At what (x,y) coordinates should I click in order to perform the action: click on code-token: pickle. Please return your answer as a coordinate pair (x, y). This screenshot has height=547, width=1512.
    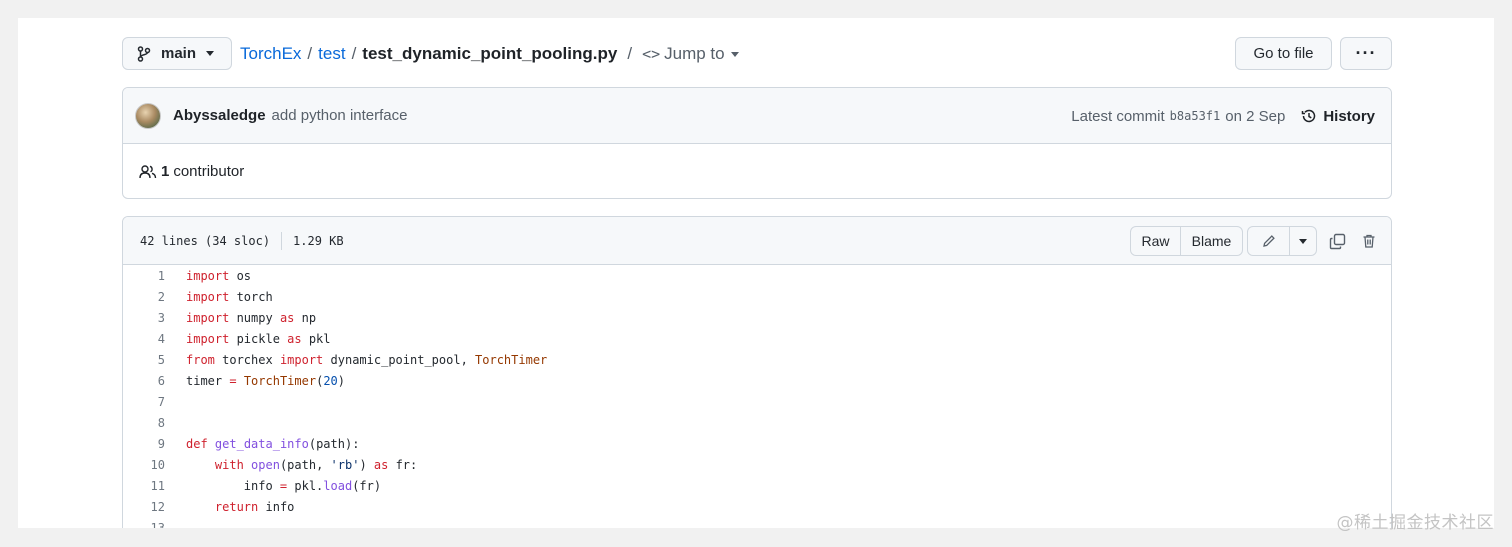
    Looking at the image, I should click on (258, 338).